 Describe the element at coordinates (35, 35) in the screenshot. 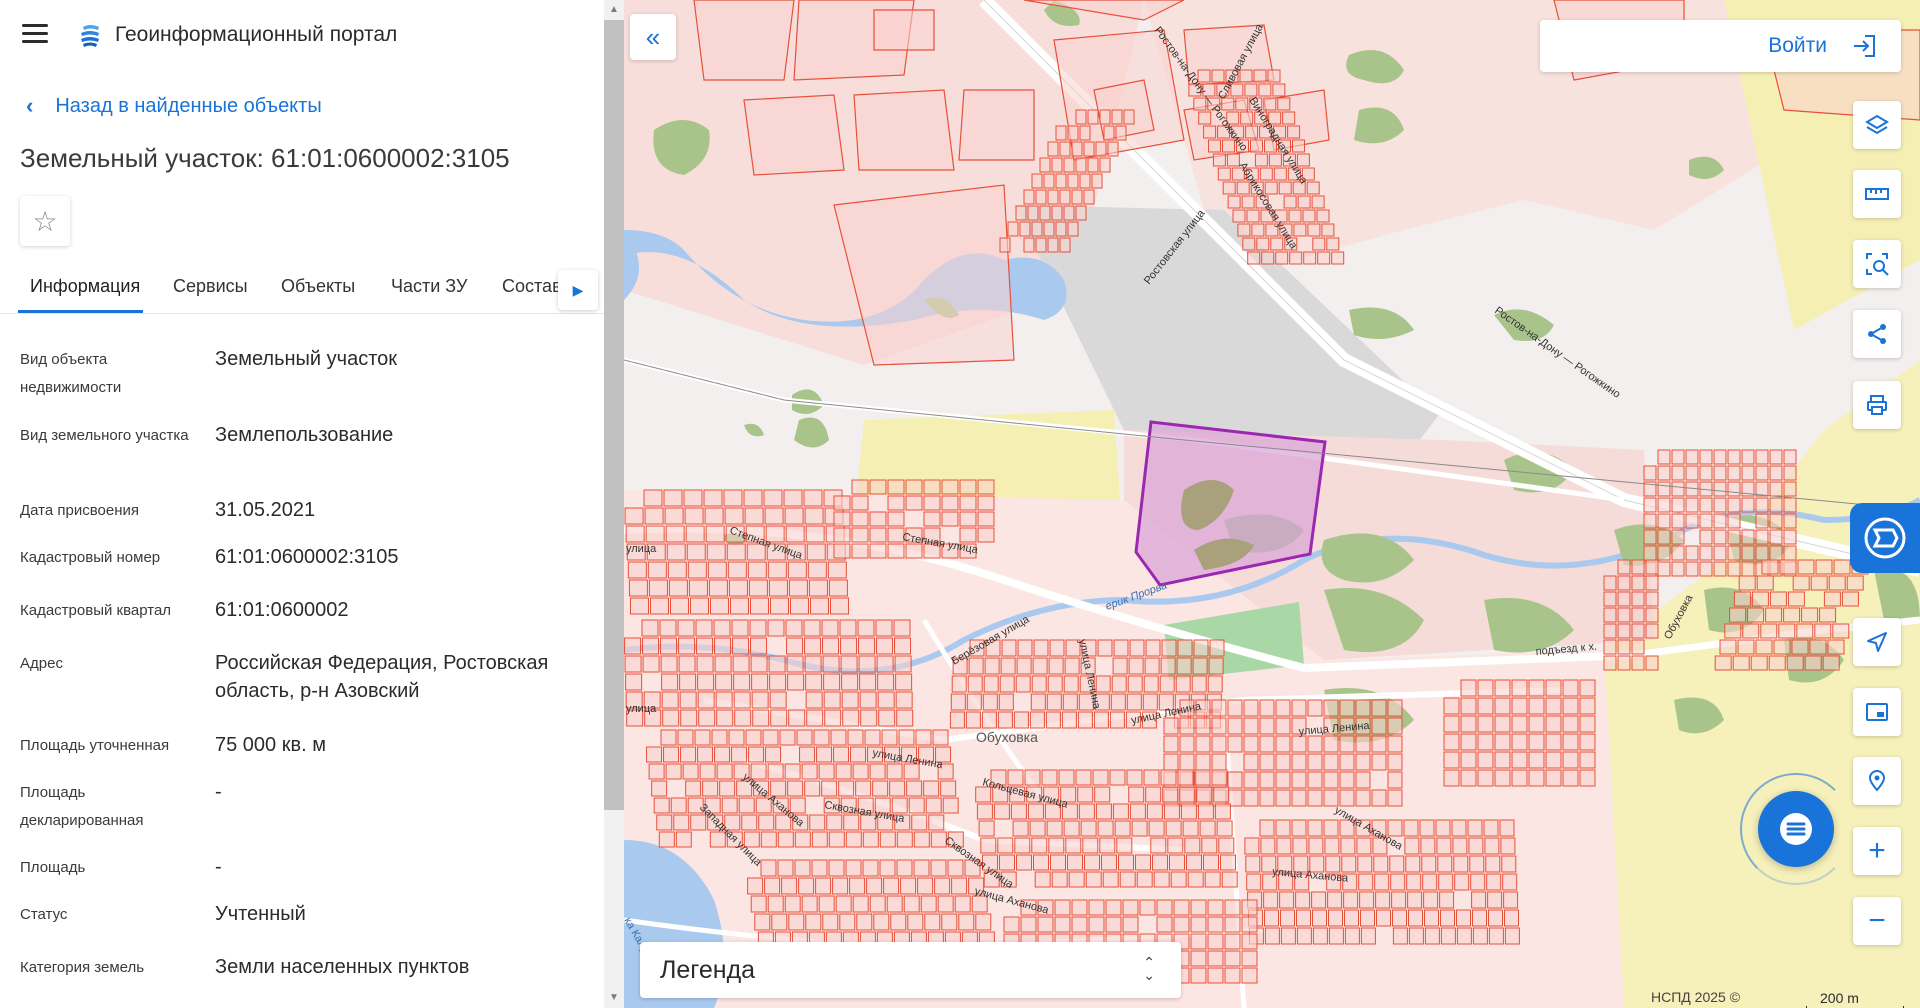

I see `menu-icon` at that location.